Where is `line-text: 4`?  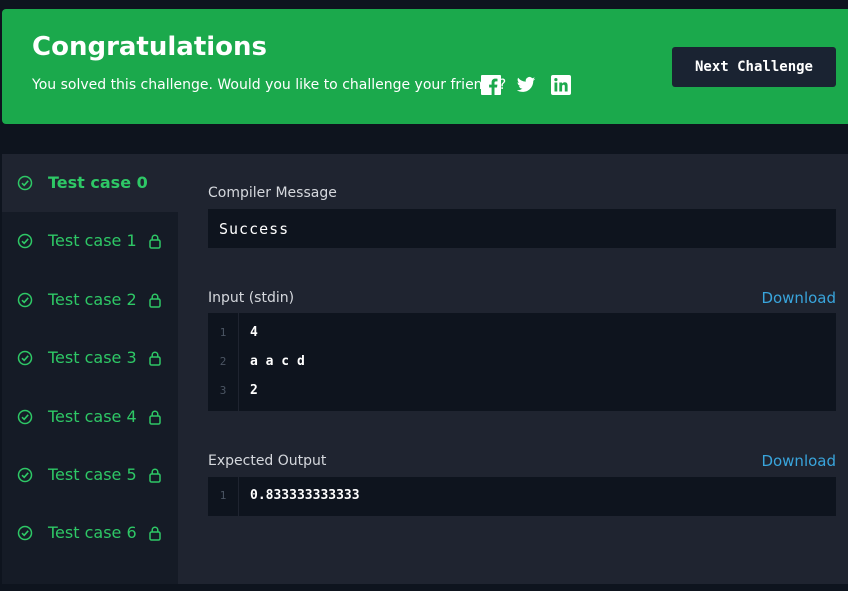 line-text: 4 is located at coordinates (254, 332).